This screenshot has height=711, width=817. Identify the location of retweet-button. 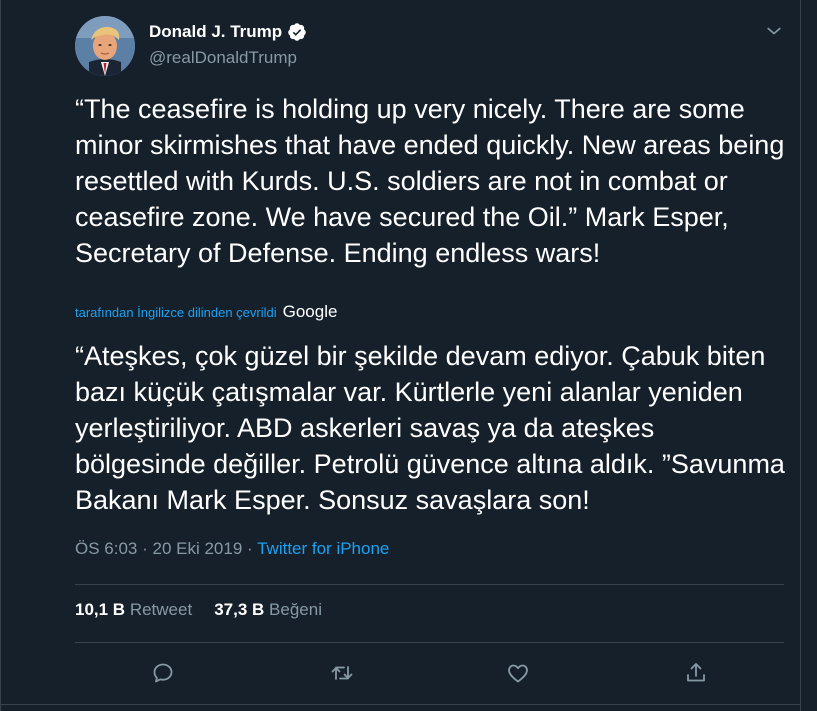
(342, 673).